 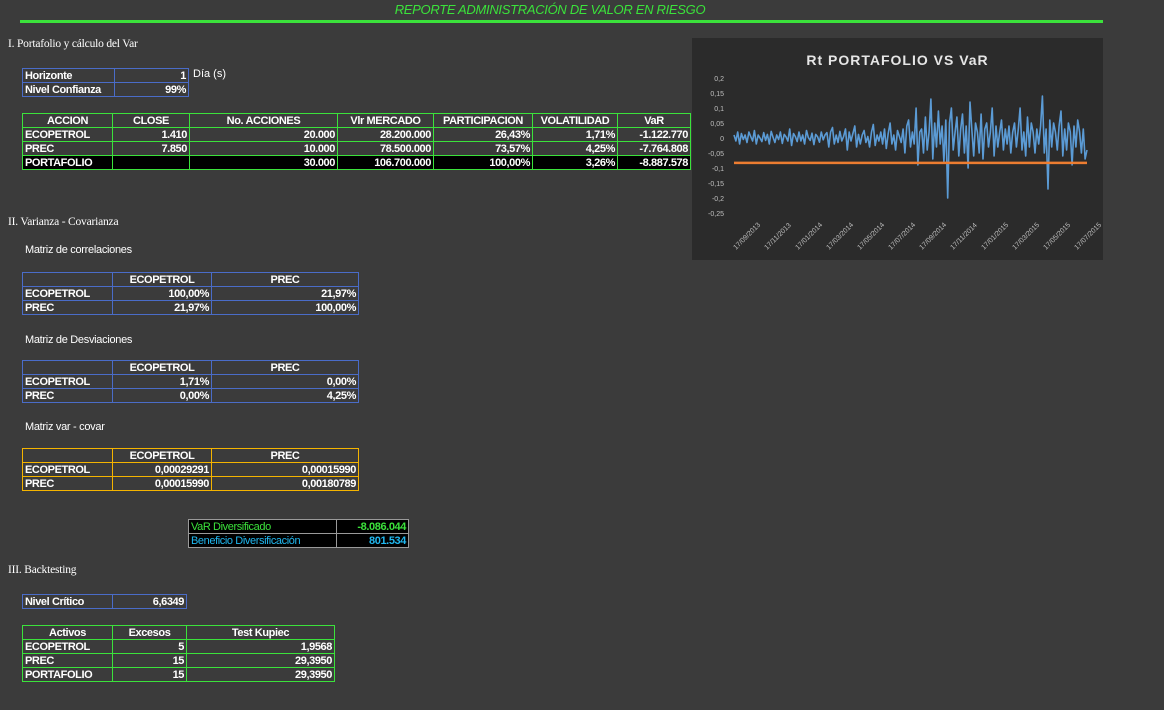 I want to click on horizonte-value: 1, so click(x=151, y=75).